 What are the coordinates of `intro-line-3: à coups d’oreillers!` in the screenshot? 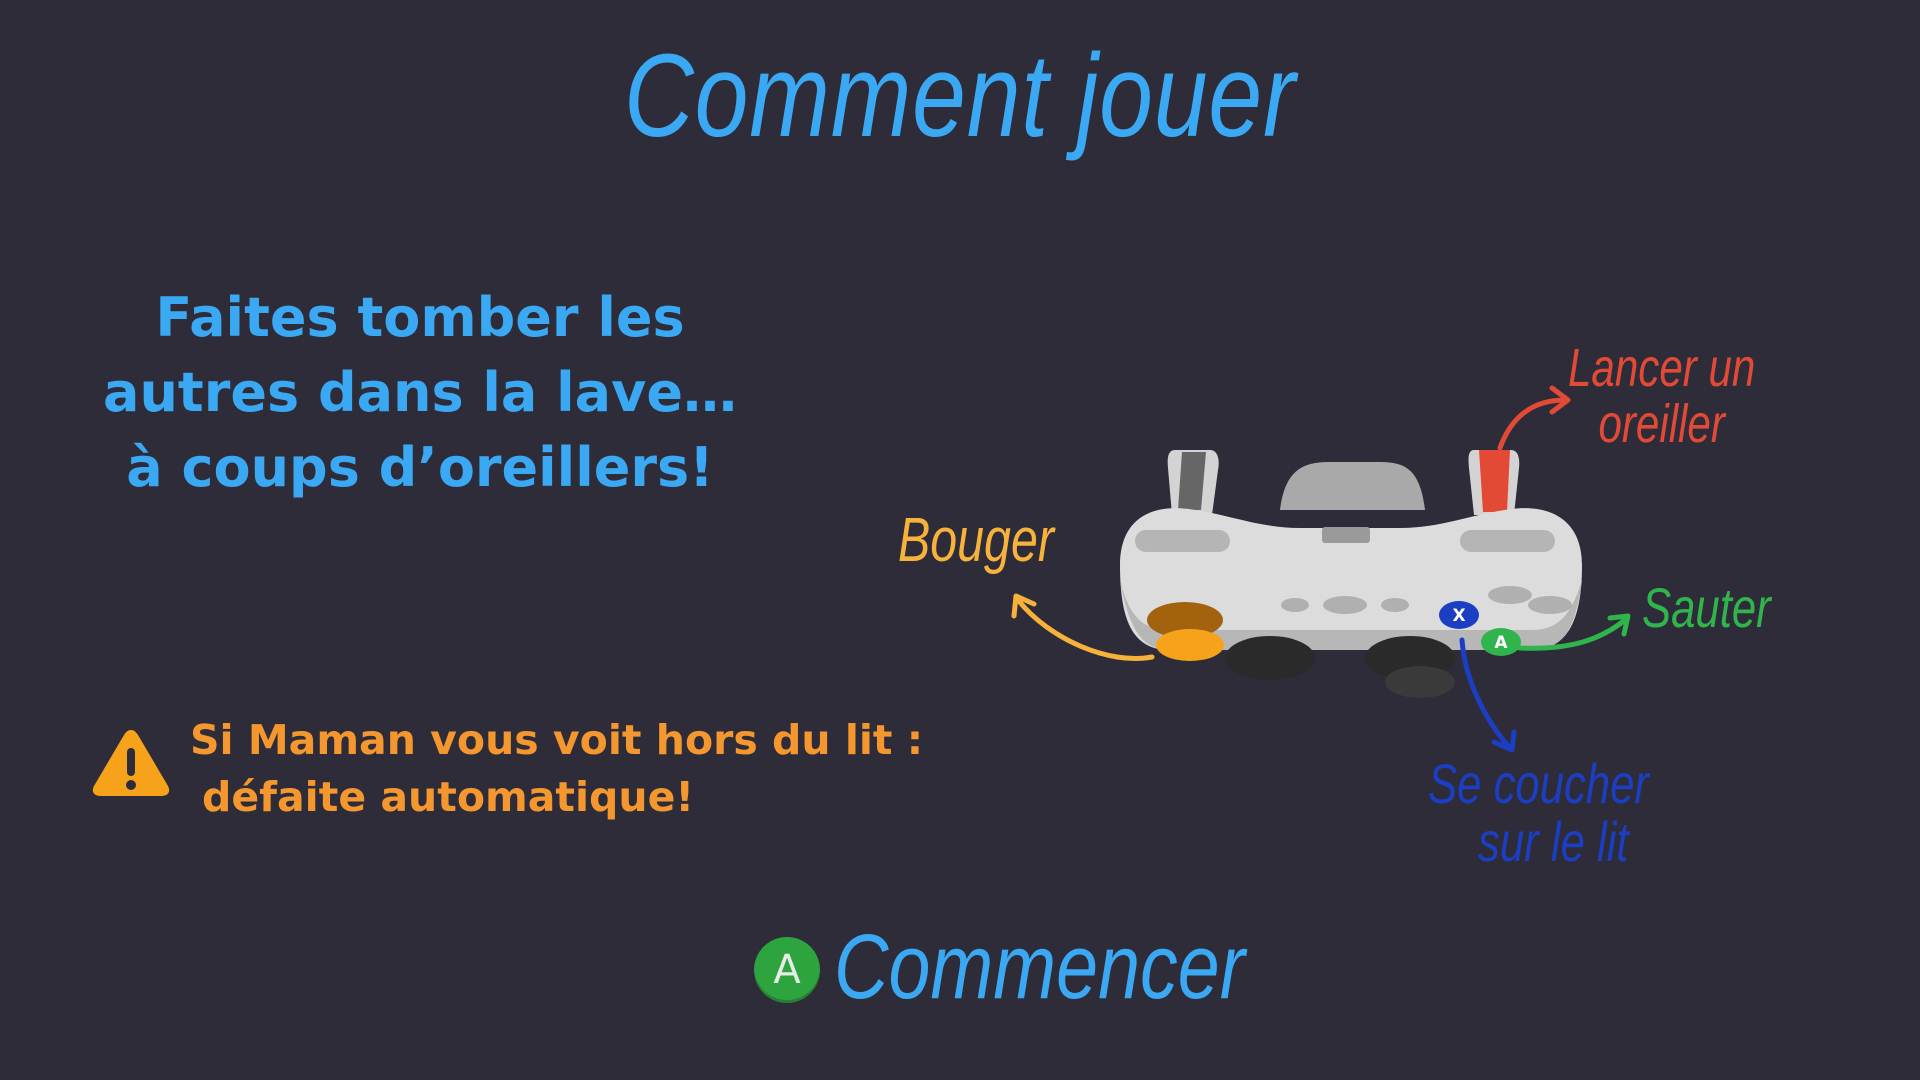 It's located at (420, 467).